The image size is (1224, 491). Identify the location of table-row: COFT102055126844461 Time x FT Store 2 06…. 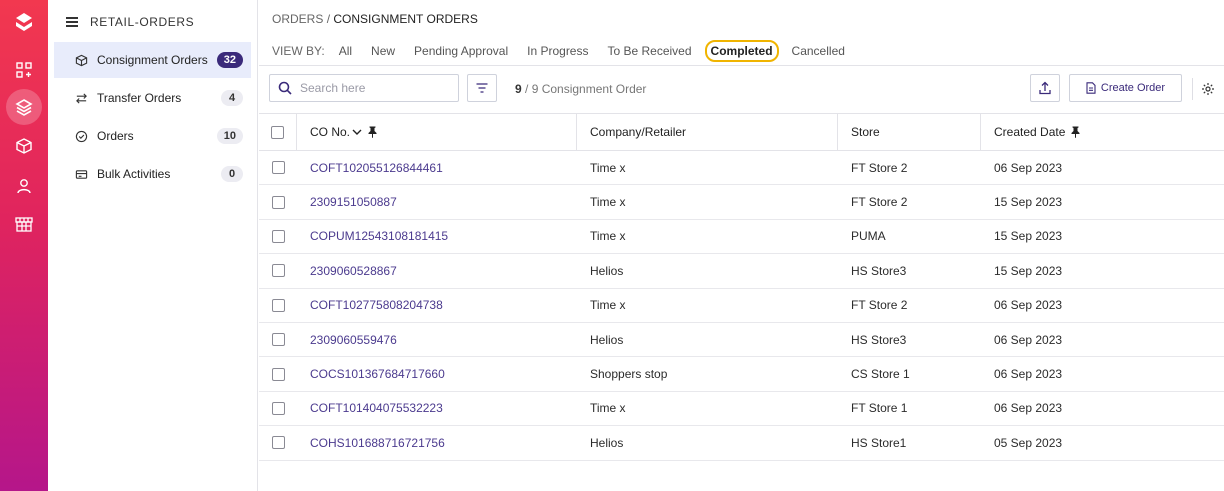
(741, 168).